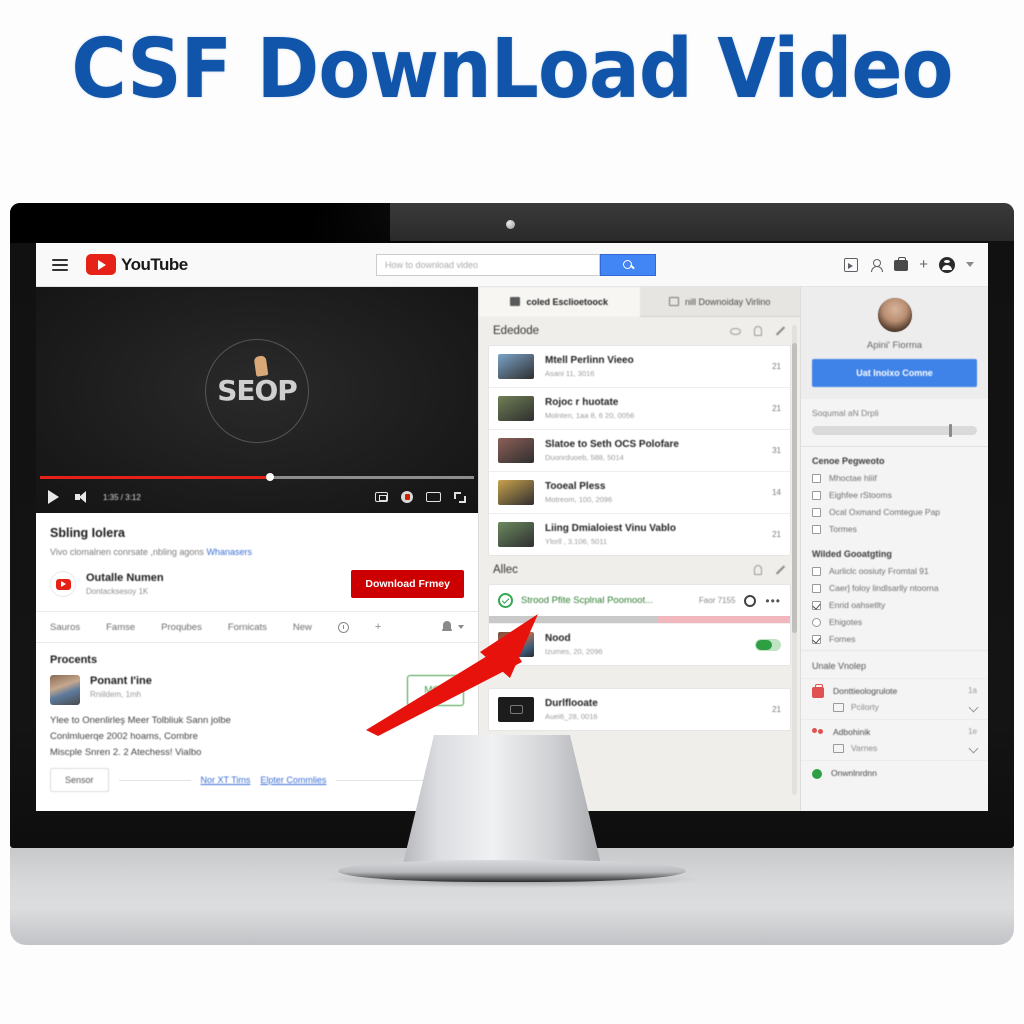 Image resolution: width=1024 pixels, height=1024 pixels. I want to click on sidebar-item-text: Adbohinik Varnes, so click(897, 740).